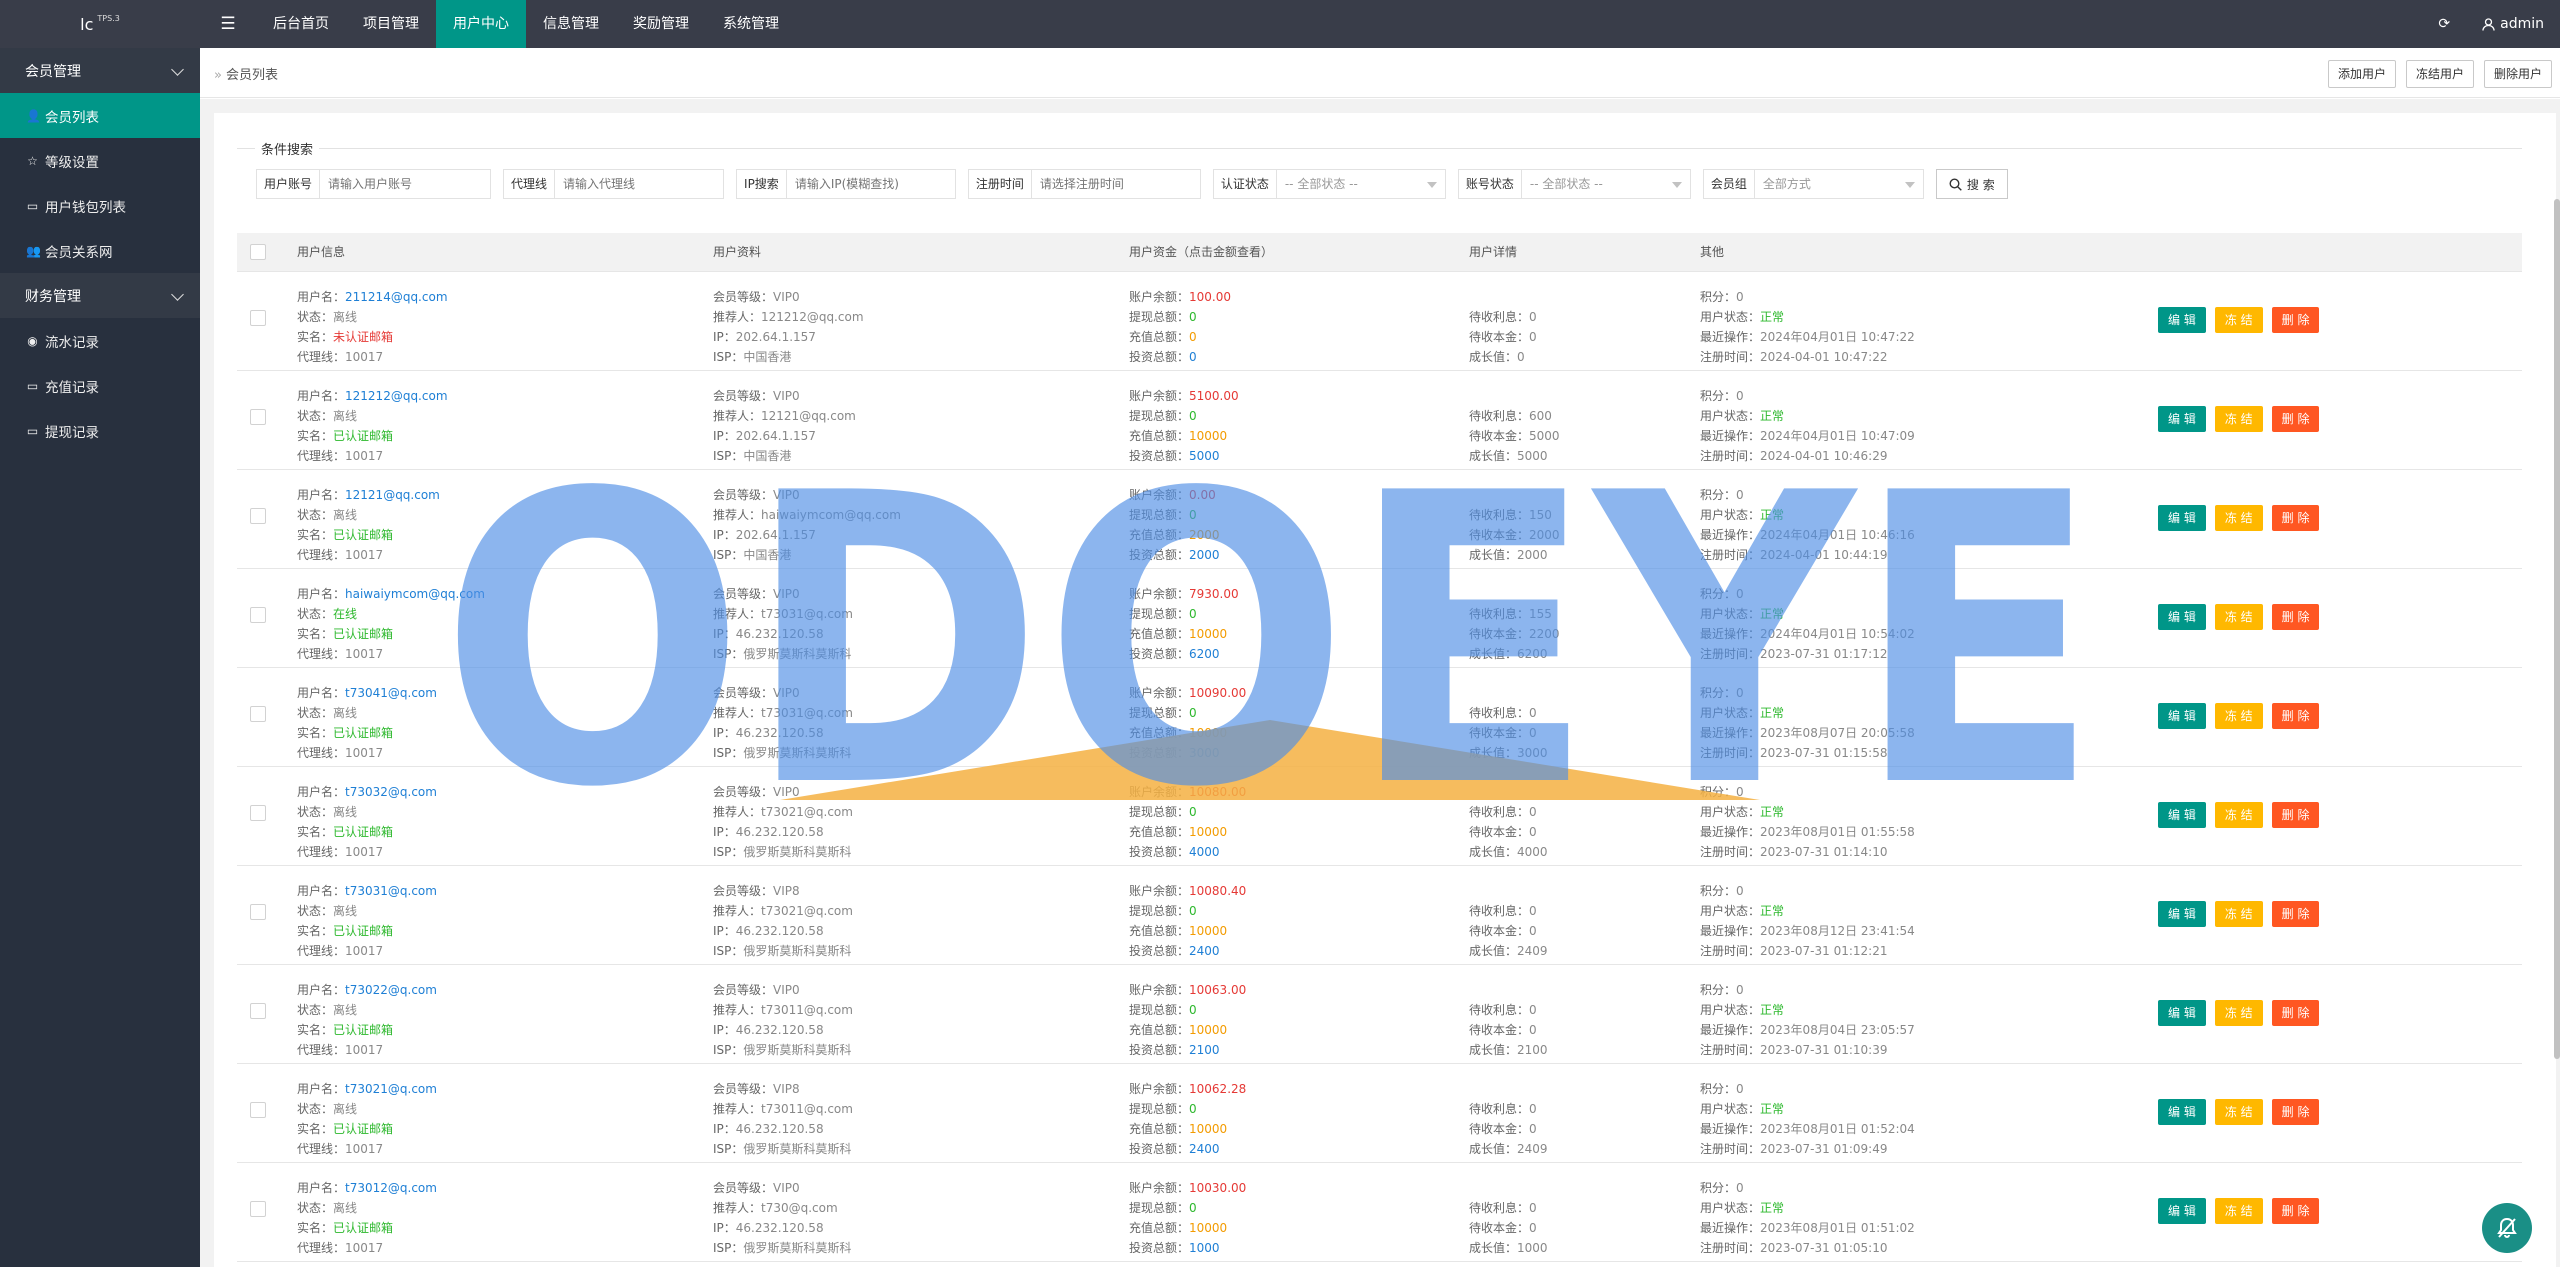  Describe the element at coordinates (2444, 24) in the screenshot. I see `refresh-icon: ⟳` at that location.